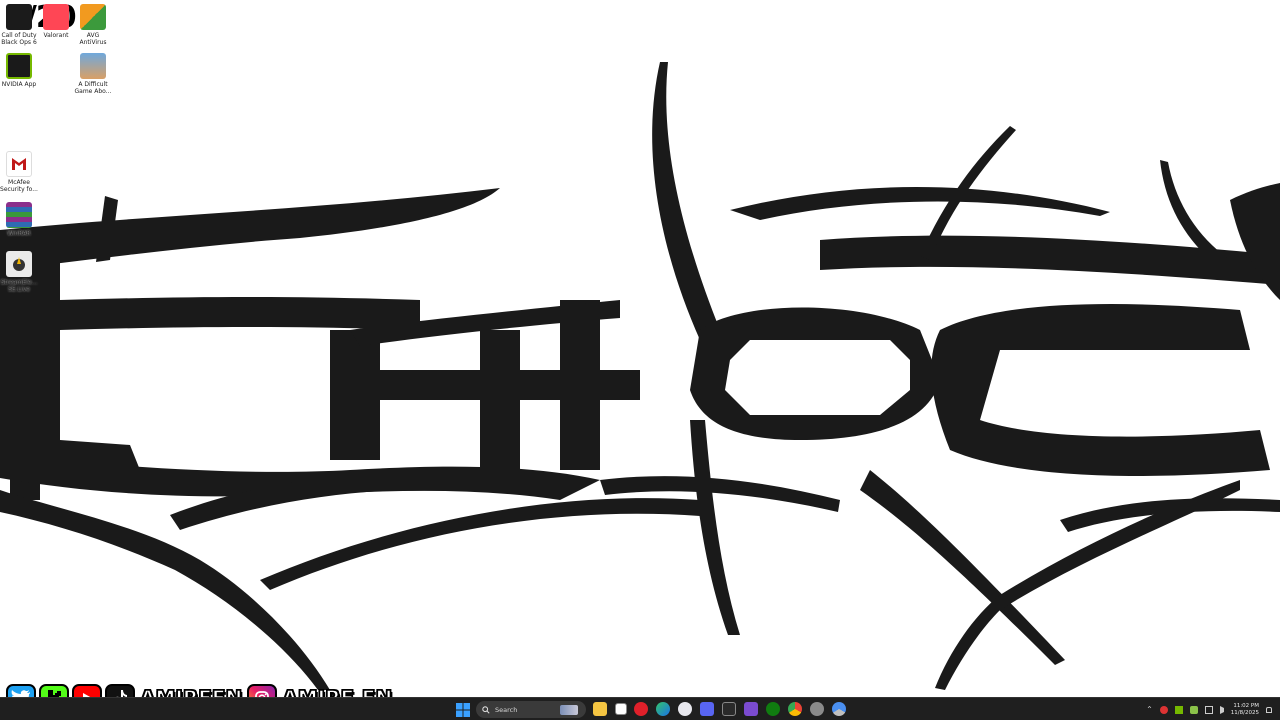 This screenshot has width=1280, height=720. Describe the element at coordinates (19, 84) in the screenshot. I see `desktop-icon-label: NVIDIA App` at that location.